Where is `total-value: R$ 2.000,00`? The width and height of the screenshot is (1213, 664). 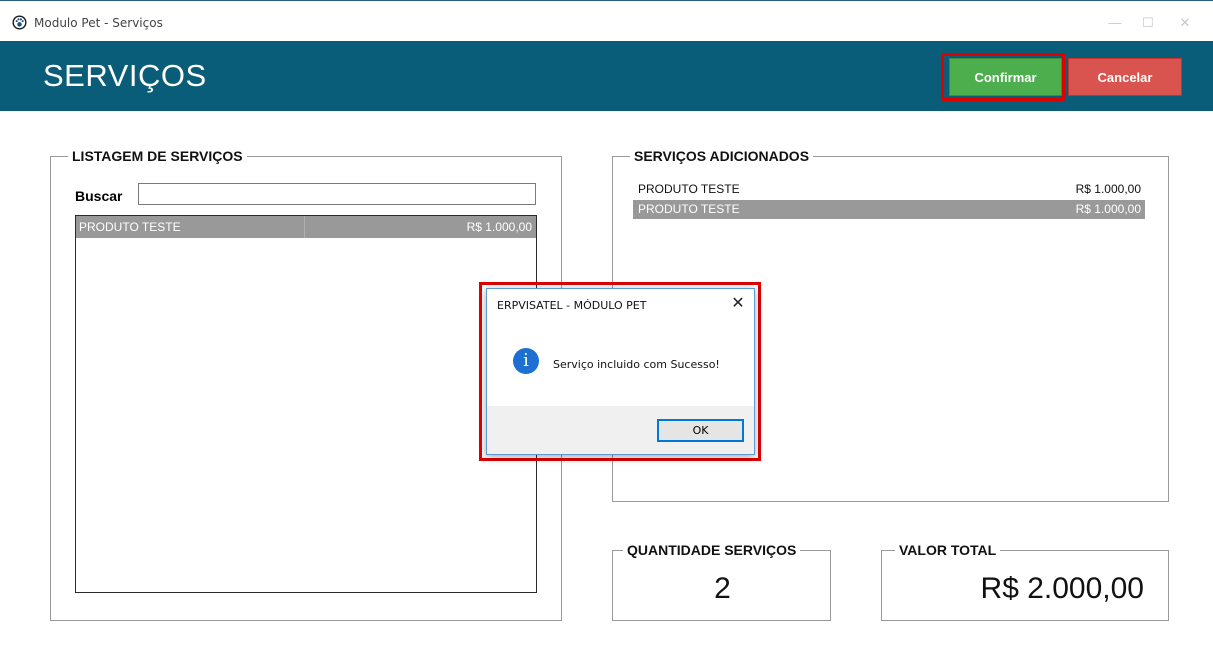
total-value: R$ 2.000,00 is located at coordinates (1062, 588).